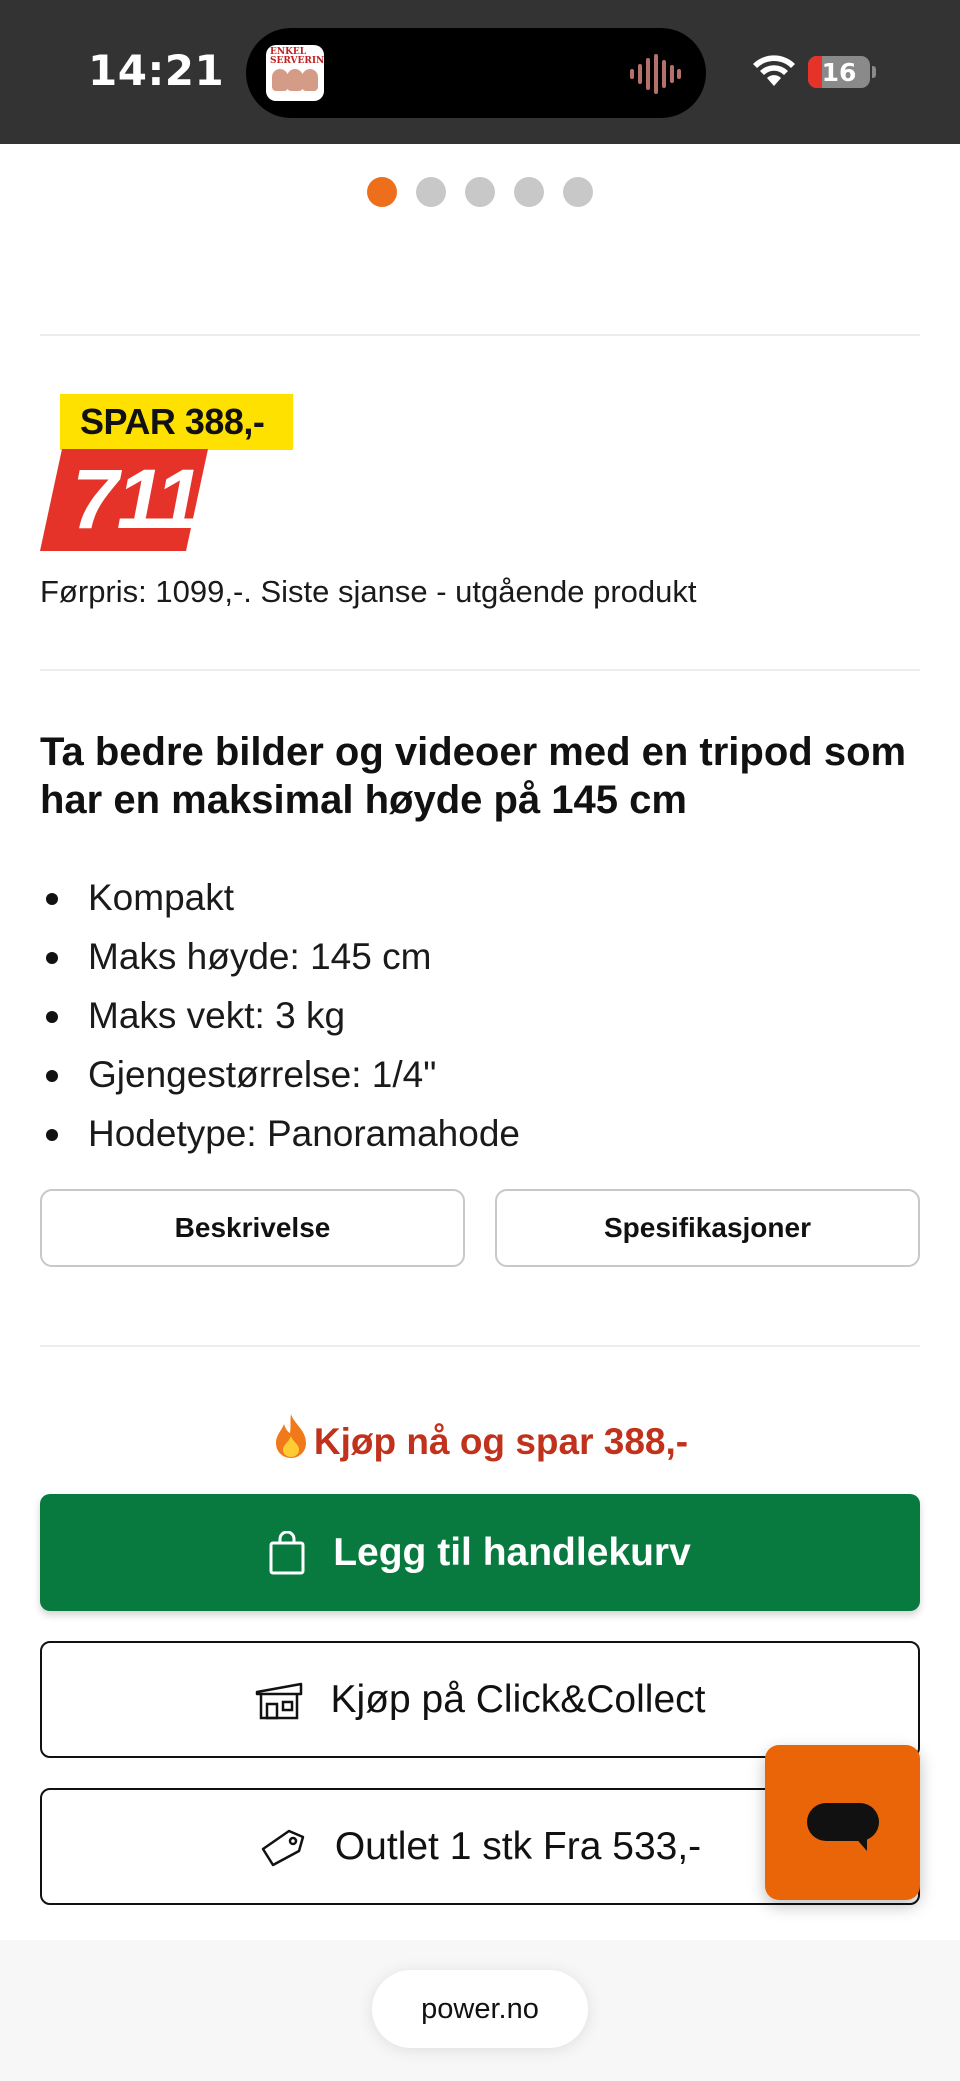 The width and height of the screenshot is (960, 2081). Describe the element at coordinates (252, 1228) in the screenshot. I see `description-button: Beskrivelse` at that location.